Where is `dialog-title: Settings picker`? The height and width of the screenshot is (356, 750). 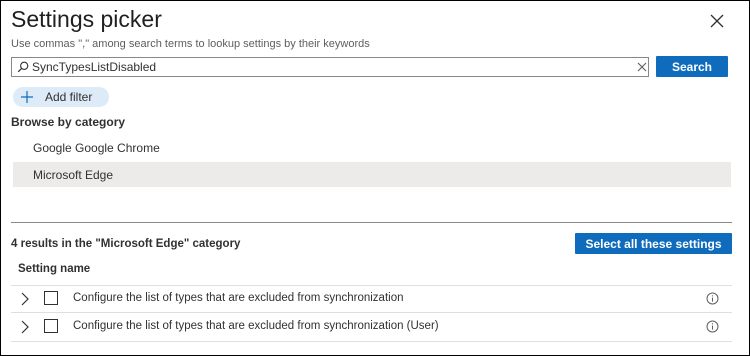 dialog-title: Settings picker is located at coordinates (86, 19).